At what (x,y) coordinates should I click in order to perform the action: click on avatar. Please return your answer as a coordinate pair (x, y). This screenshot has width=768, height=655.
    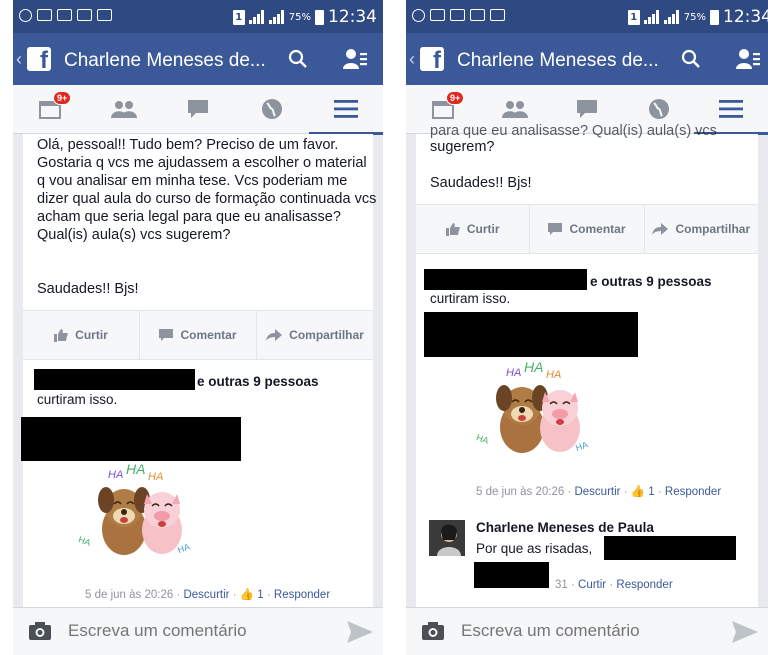
    Looking at the image, I should click on (447, 538).